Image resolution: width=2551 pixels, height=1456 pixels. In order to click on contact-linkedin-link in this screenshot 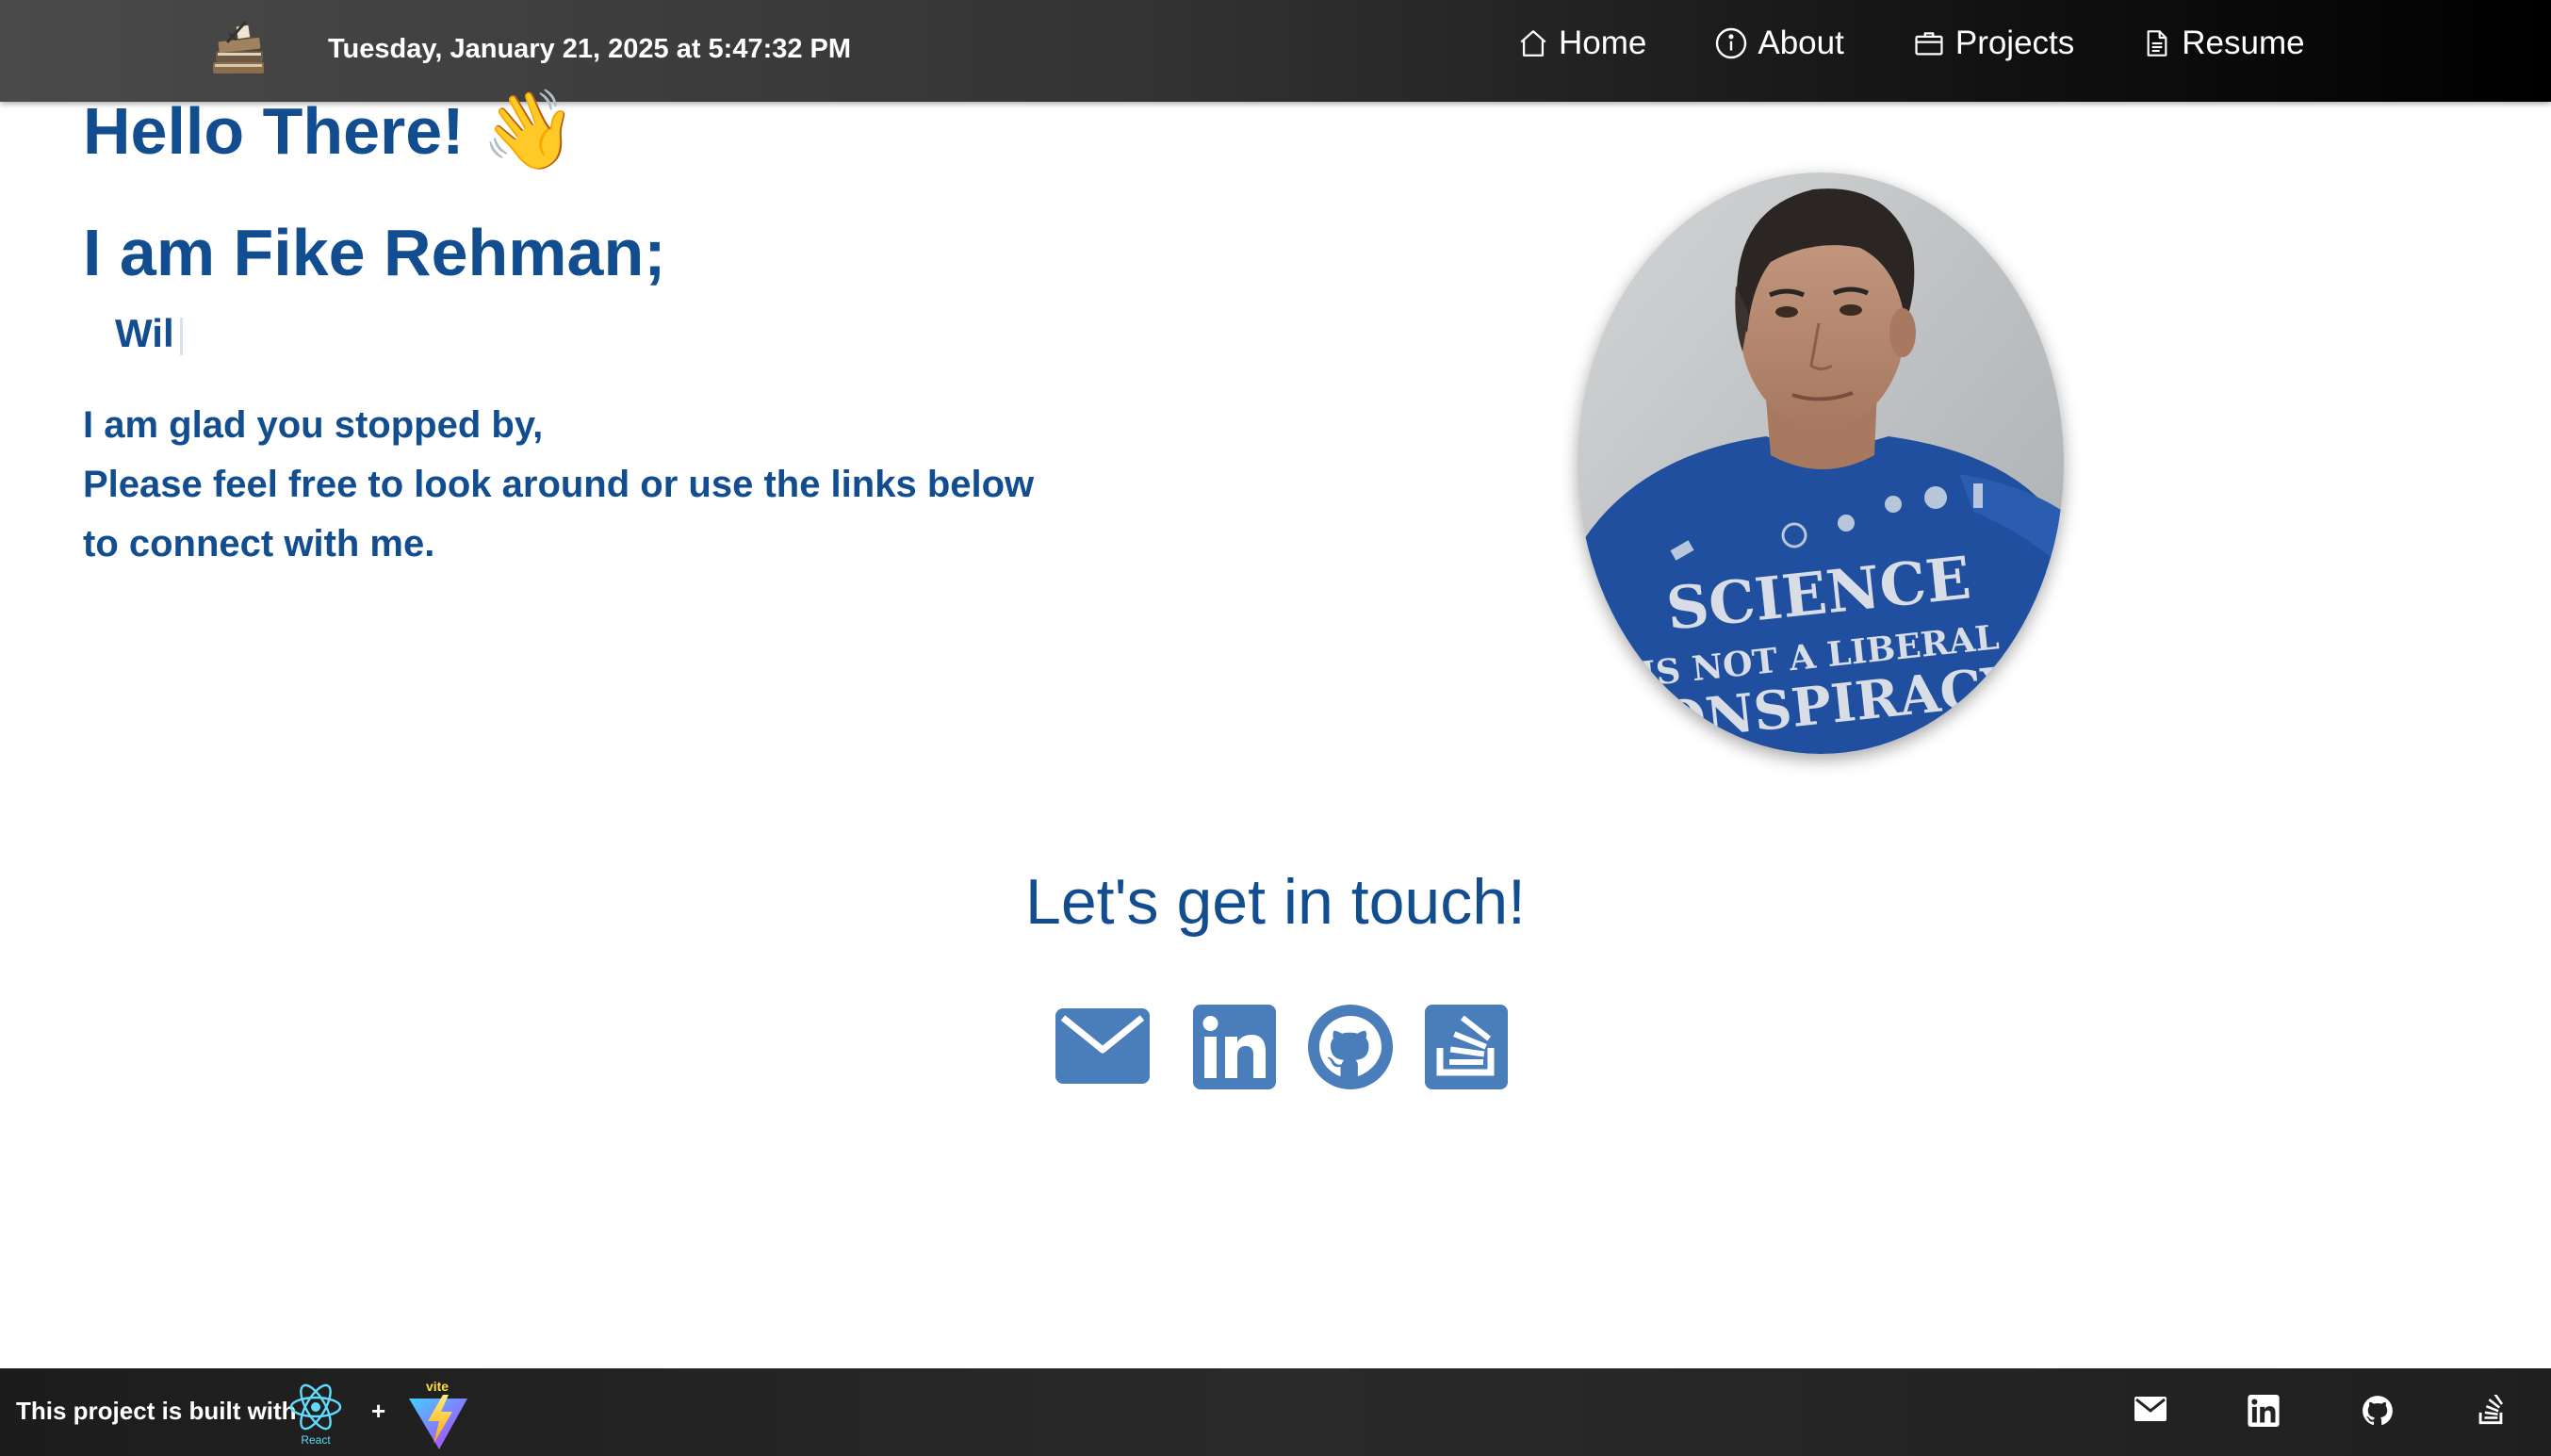, I will do `click(1234, 1049)`.